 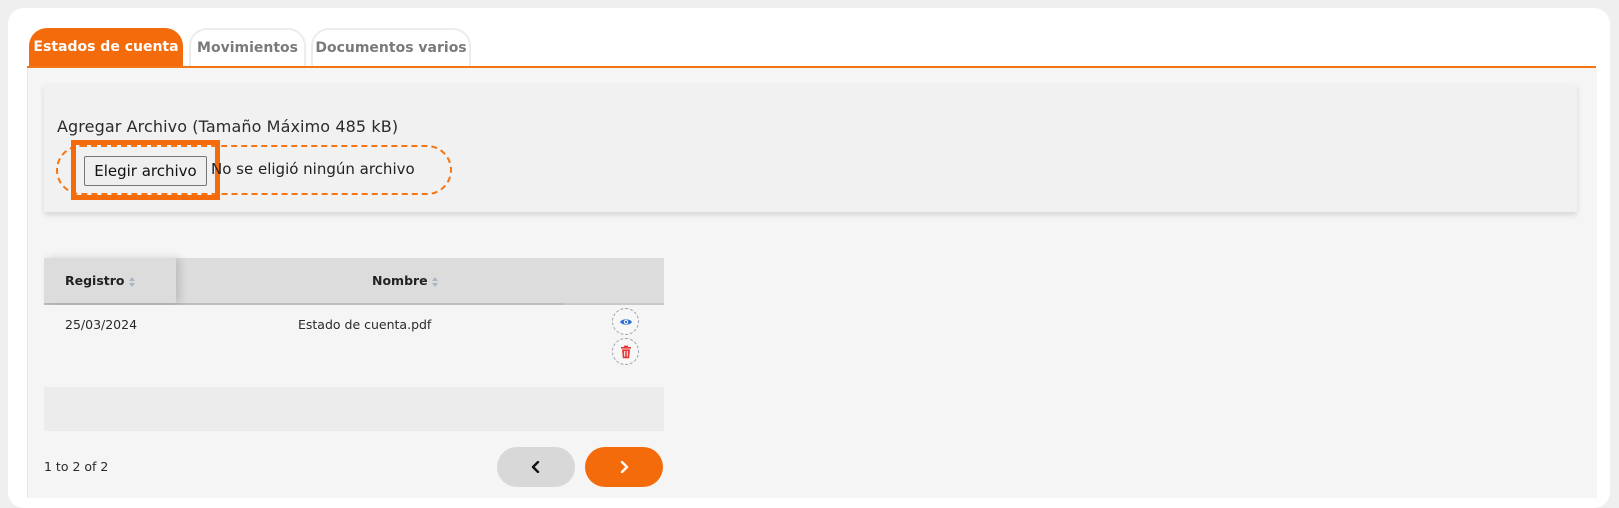 I want to click on choose-file-button: Elegir archivo, so click(x=145, y=171).